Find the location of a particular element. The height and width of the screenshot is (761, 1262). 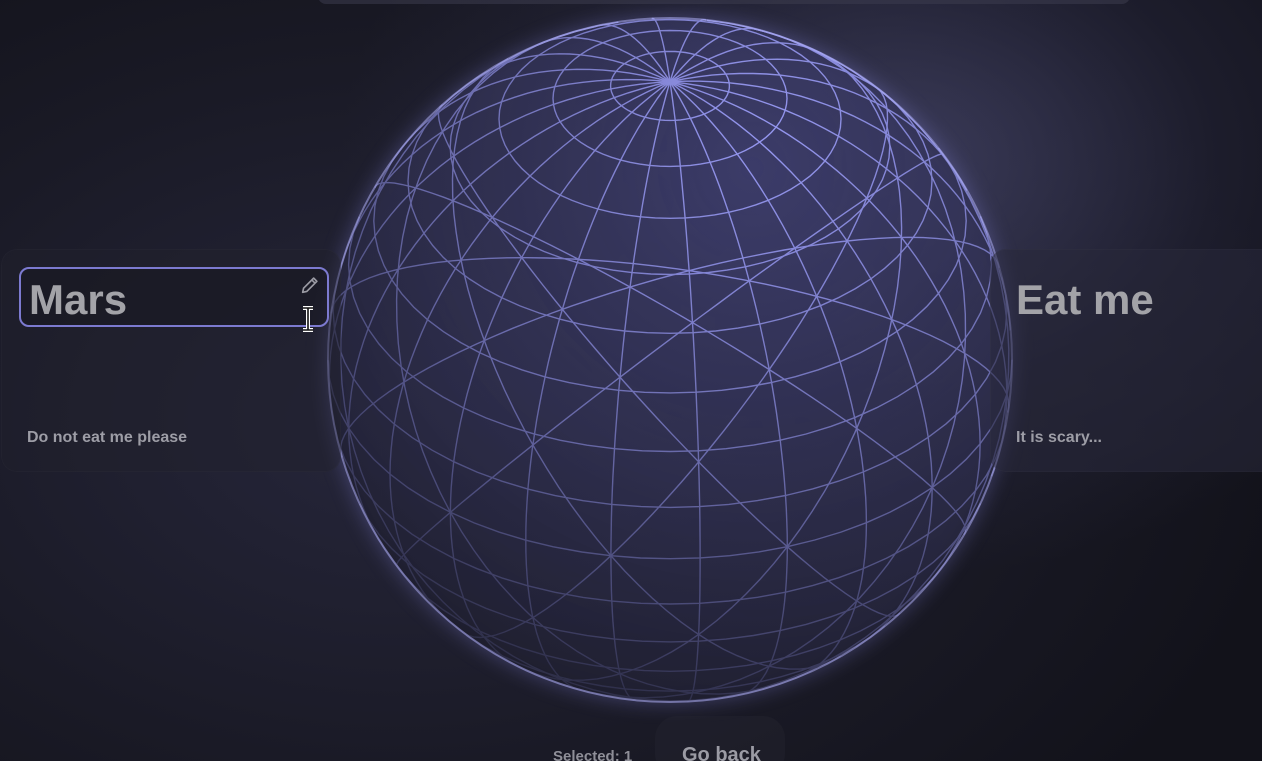

text-cursor-icon is located at coordinates (308, 319).